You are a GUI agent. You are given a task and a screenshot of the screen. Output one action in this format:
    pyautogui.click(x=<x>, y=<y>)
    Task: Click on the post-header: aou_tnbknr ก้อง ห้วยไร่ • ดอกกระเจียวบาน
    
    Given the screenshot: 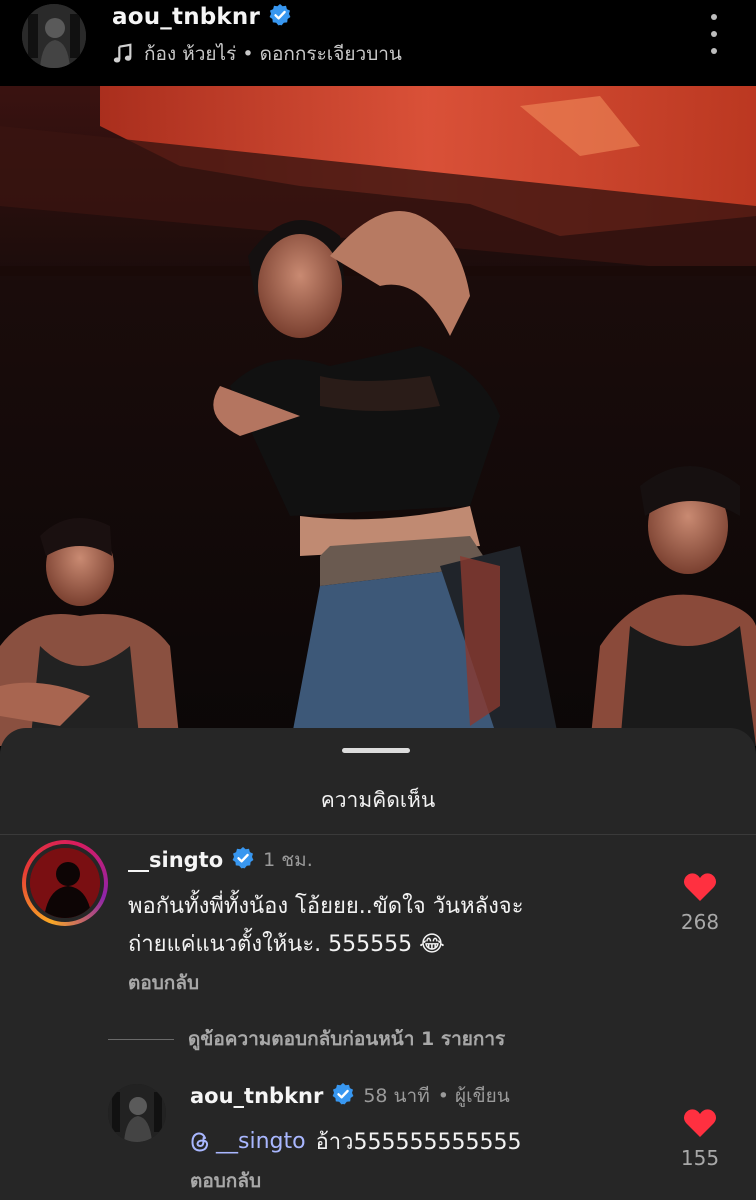 What is the action you would take?
    pyautogui.click(x=378, y=43)
    